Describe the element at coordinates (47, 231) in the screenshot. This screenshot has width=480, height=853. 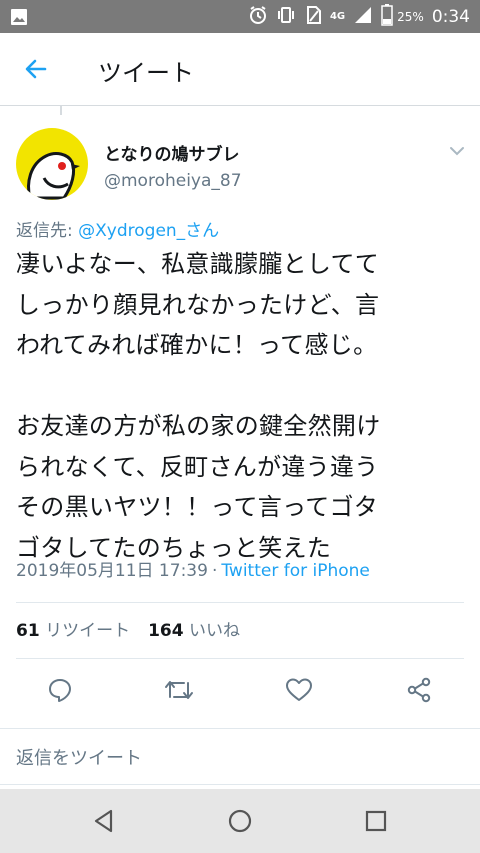
I see `reply-to-label: 返信先:` at that location.